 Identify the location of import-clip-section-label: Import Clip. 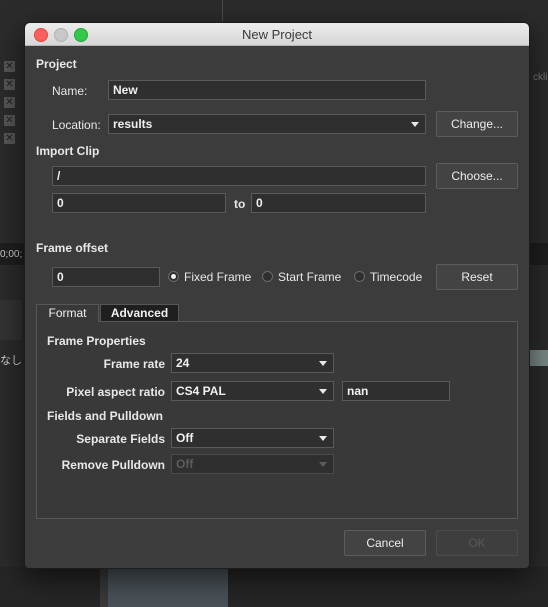
(68, 151).